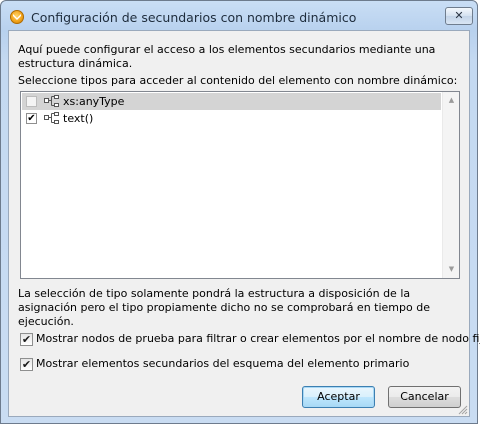  I want to click on ok-button: Aceptar, so click(338, 397).